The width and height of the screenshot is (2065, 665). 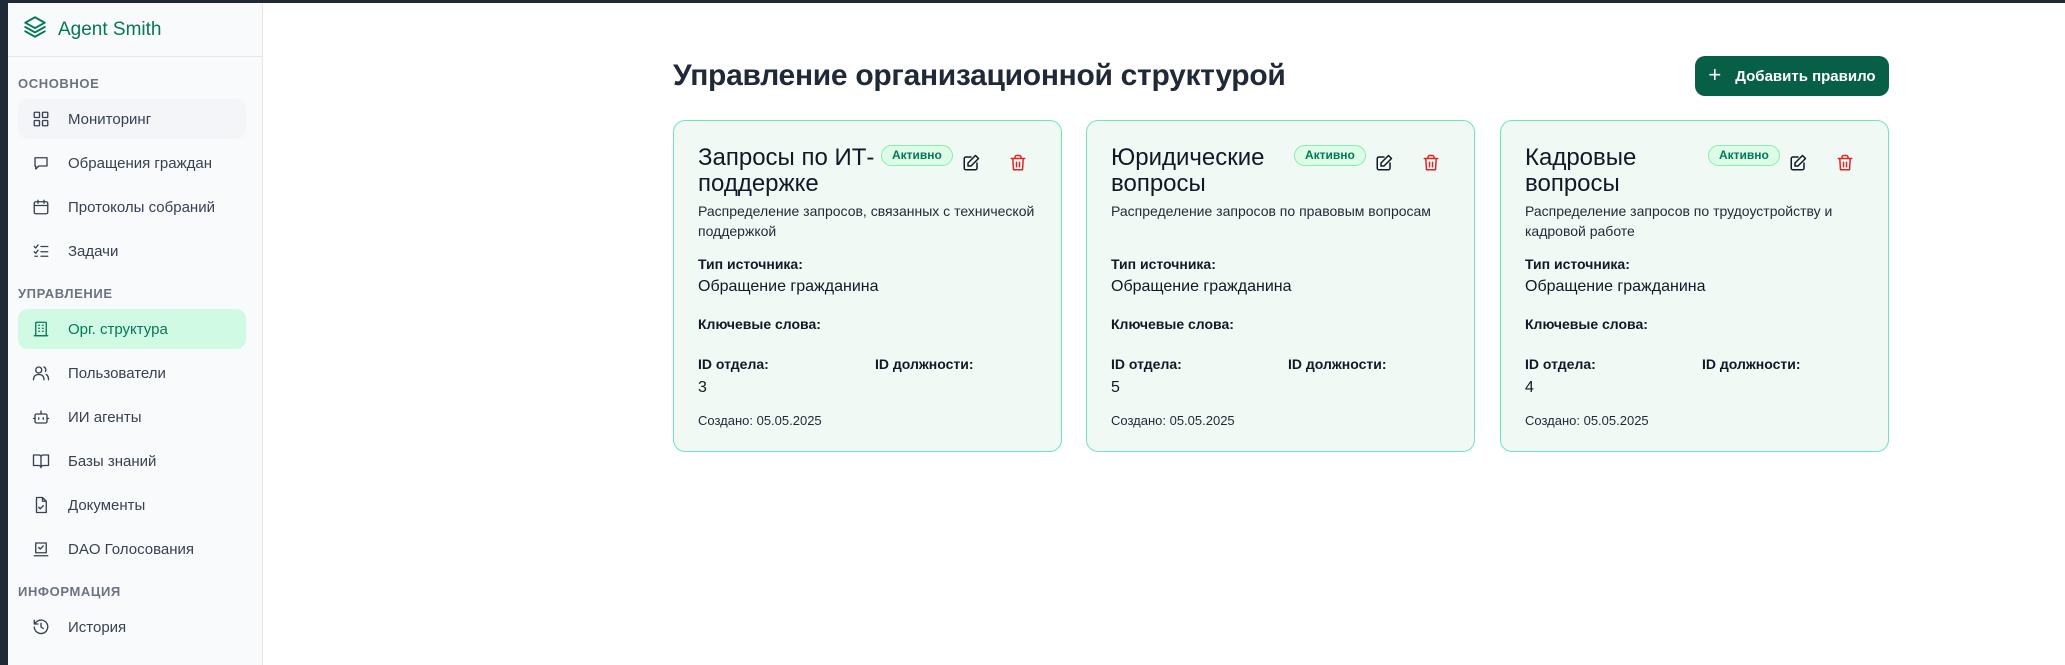 I want to click on brand: Agent Smith, so click(x=135, y=30).